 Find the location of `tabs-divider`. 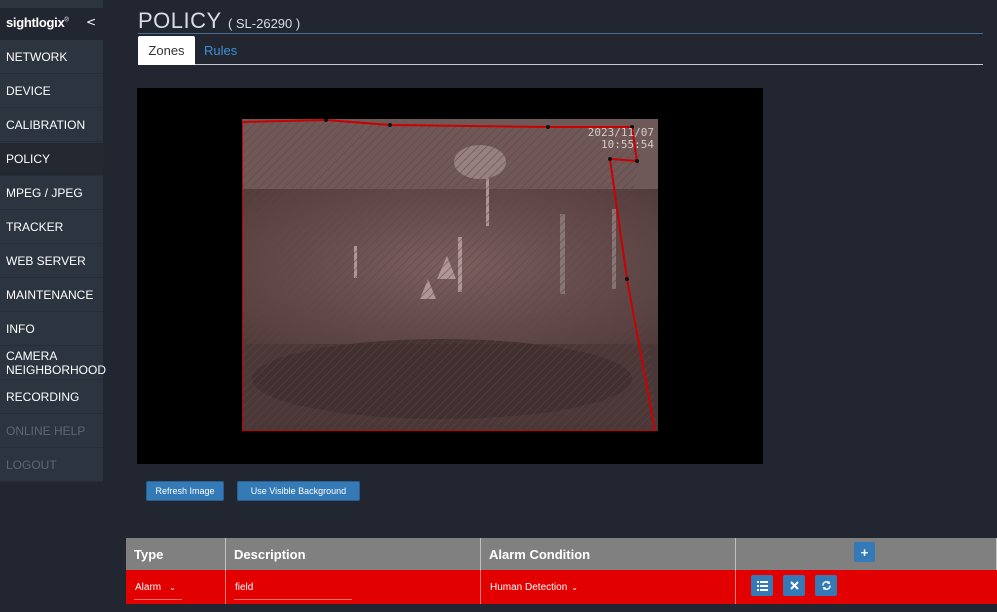

tabs-divider is located at coordinates (589, 64).